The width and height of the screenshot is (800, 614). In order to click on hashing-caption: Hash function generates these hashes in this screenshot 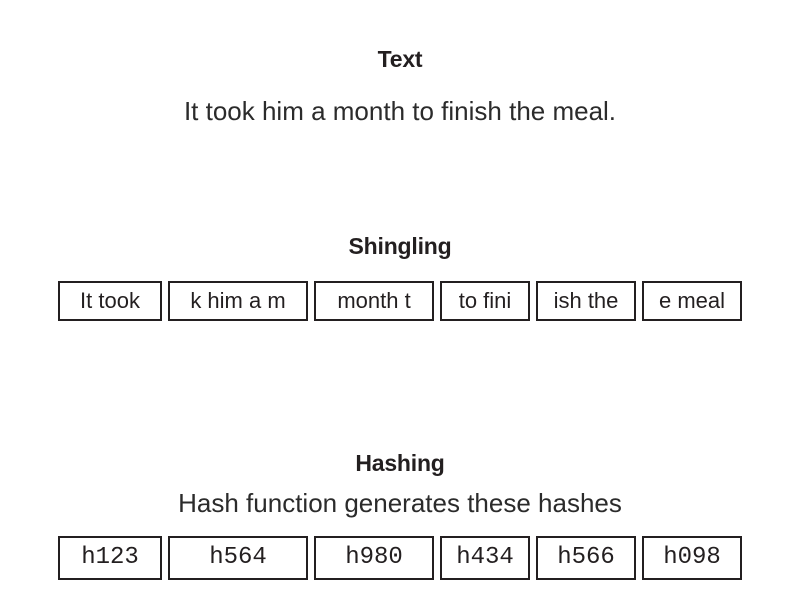, I will do `click(400, 503)`.